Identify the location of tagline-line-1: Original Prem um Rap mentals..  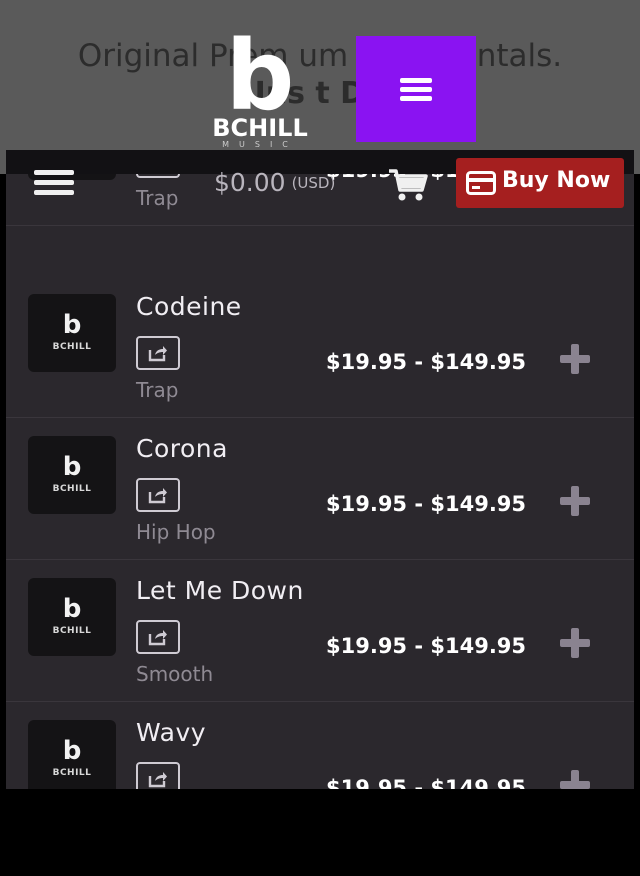
(320, 56).